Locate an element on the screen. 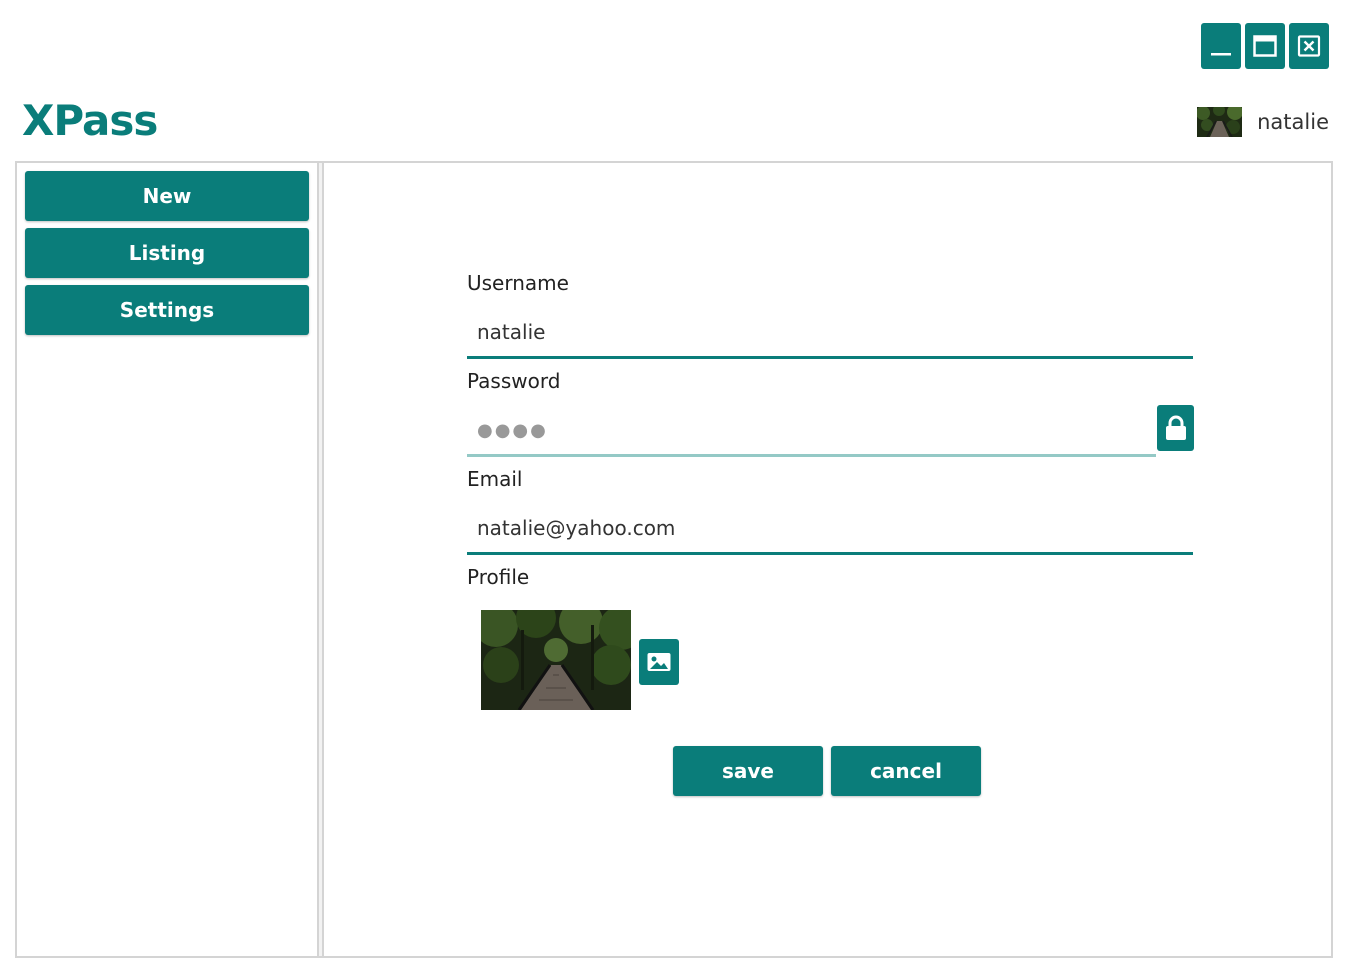 This screenshot has height=975, width=1350. avatar is located at coordinates (1220, 122).